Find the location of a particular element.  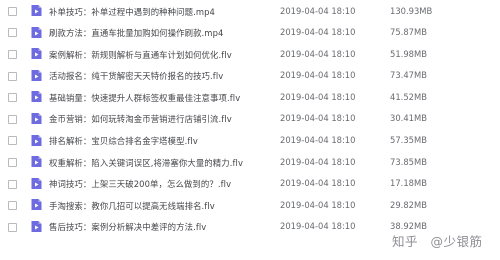

file-size: 30.41MB is located at coordinates (408, 118).